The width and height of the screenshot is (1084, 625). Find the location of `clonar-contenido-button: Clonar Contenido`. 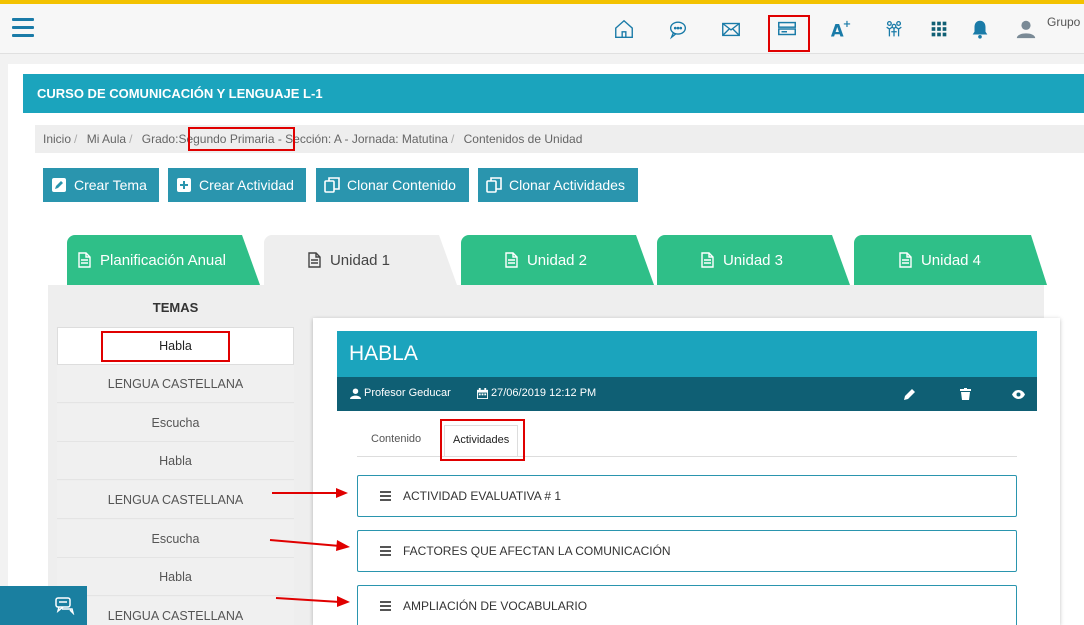

clonar-contenido-button: Clonar Contenido is located at coordinates (392, 185).